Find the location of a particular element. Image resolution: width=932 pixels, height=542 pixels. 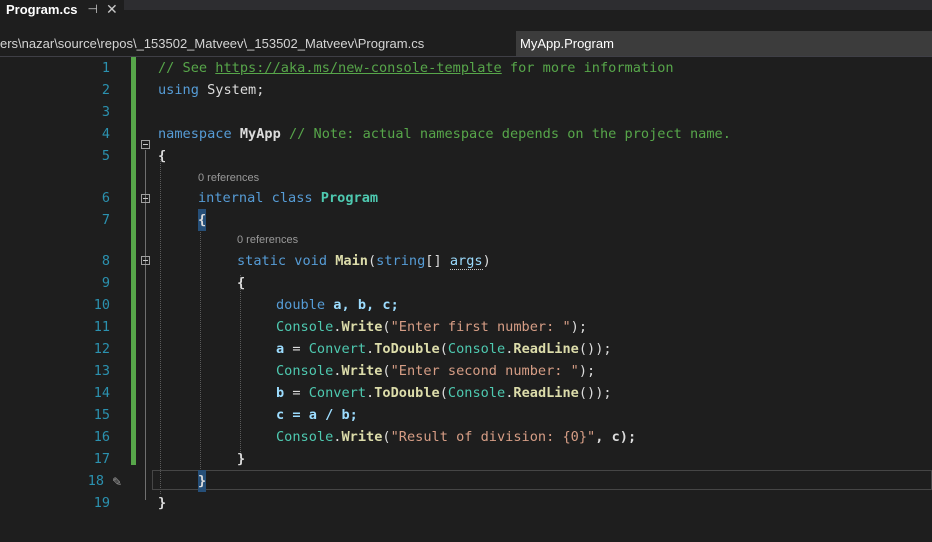

line-number: 14 is located at coordinates (101, 393).